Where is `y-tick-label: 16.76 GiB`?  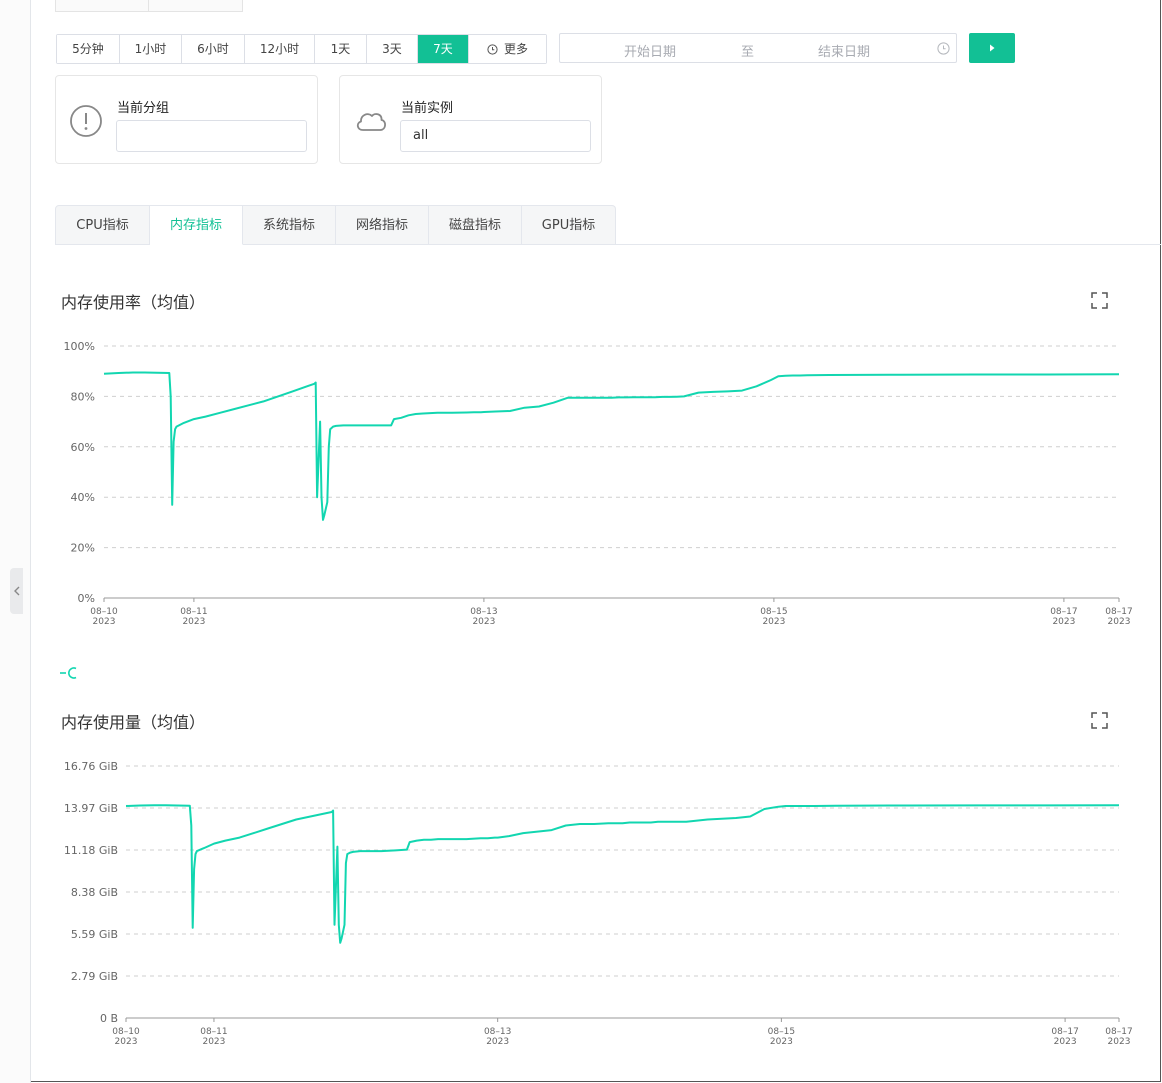
y-tick-label: 16.76 GiB is located at coordinates (91, 766).